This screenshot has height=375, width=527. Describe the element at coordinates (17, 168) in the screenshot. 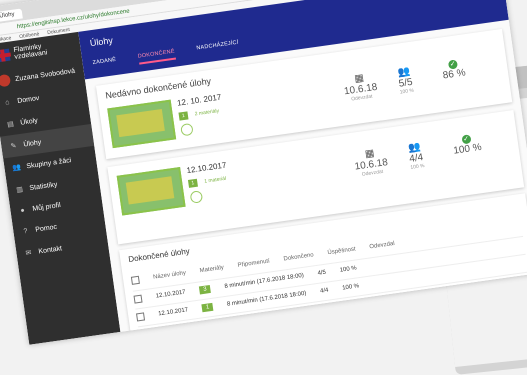

I see `people-icon: 👥` at that location.